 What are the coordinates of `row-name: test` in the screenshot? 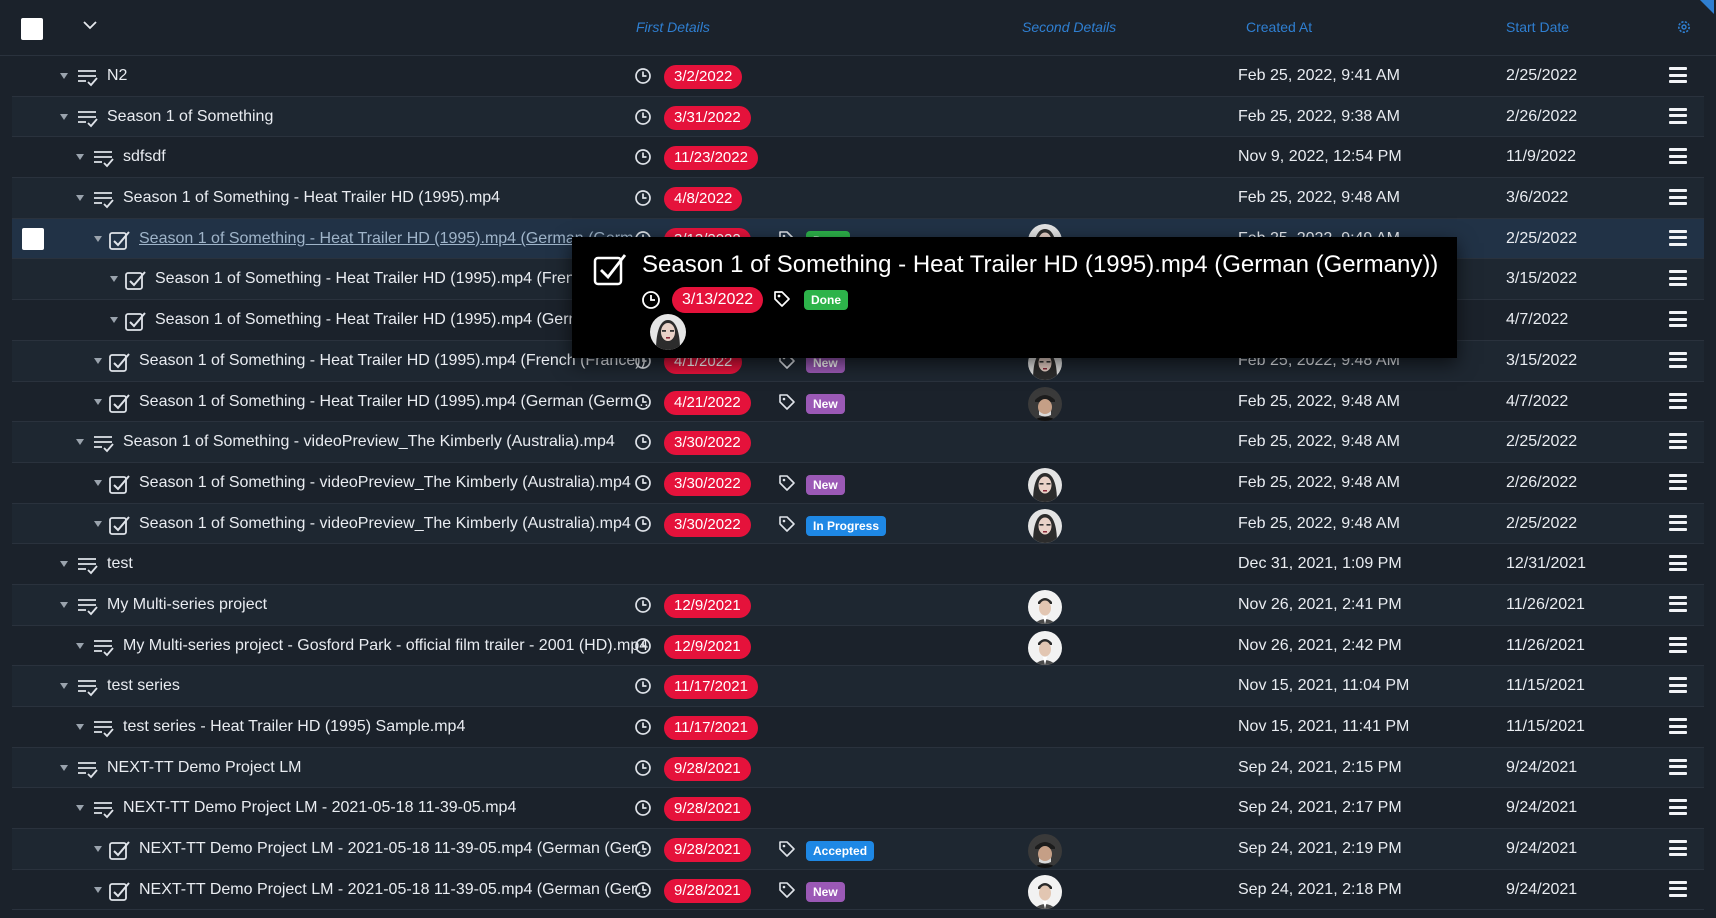 It's located at (382, 564).